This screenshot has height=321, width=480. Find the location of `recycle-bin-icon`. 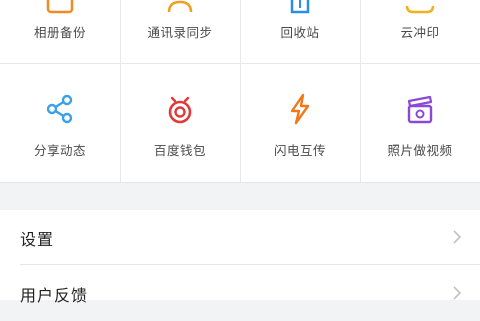

recycle-bin-icon is located at coordinates (300, 7).